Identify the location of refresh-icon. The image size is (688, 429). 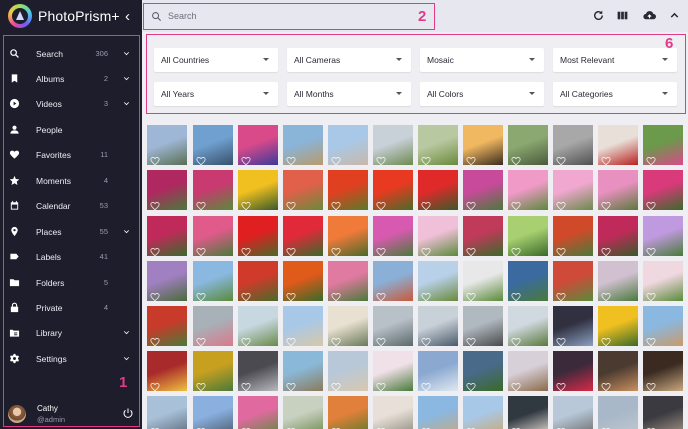
(598, 15).